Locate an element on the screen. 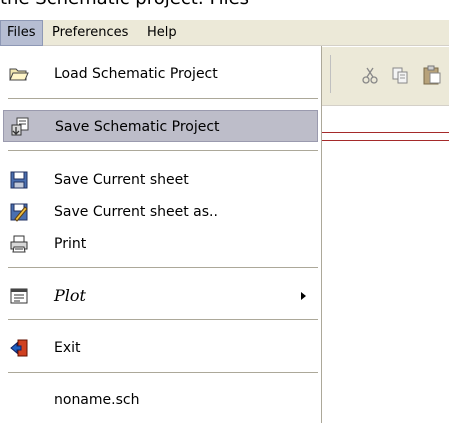 This screenshot has width=449, height=423. copy-icon is located at coordinates (400, 75).